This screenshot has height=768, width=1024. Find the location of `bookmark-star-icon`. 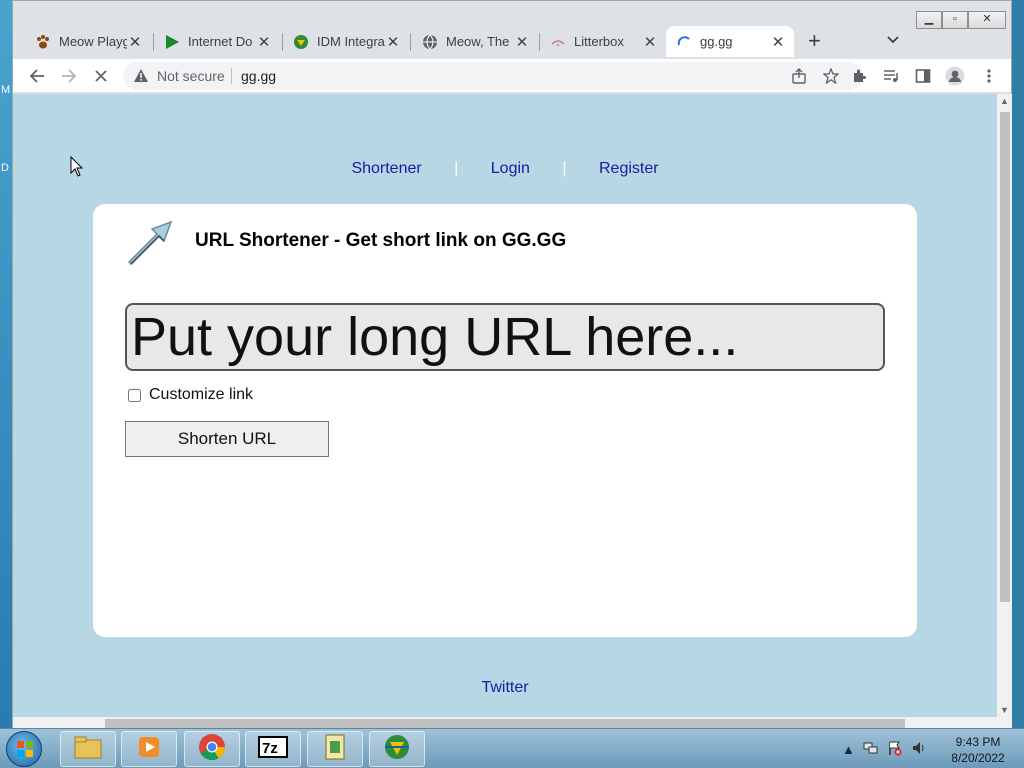

bookmark-star-icon is located at coordinates (831, 76).